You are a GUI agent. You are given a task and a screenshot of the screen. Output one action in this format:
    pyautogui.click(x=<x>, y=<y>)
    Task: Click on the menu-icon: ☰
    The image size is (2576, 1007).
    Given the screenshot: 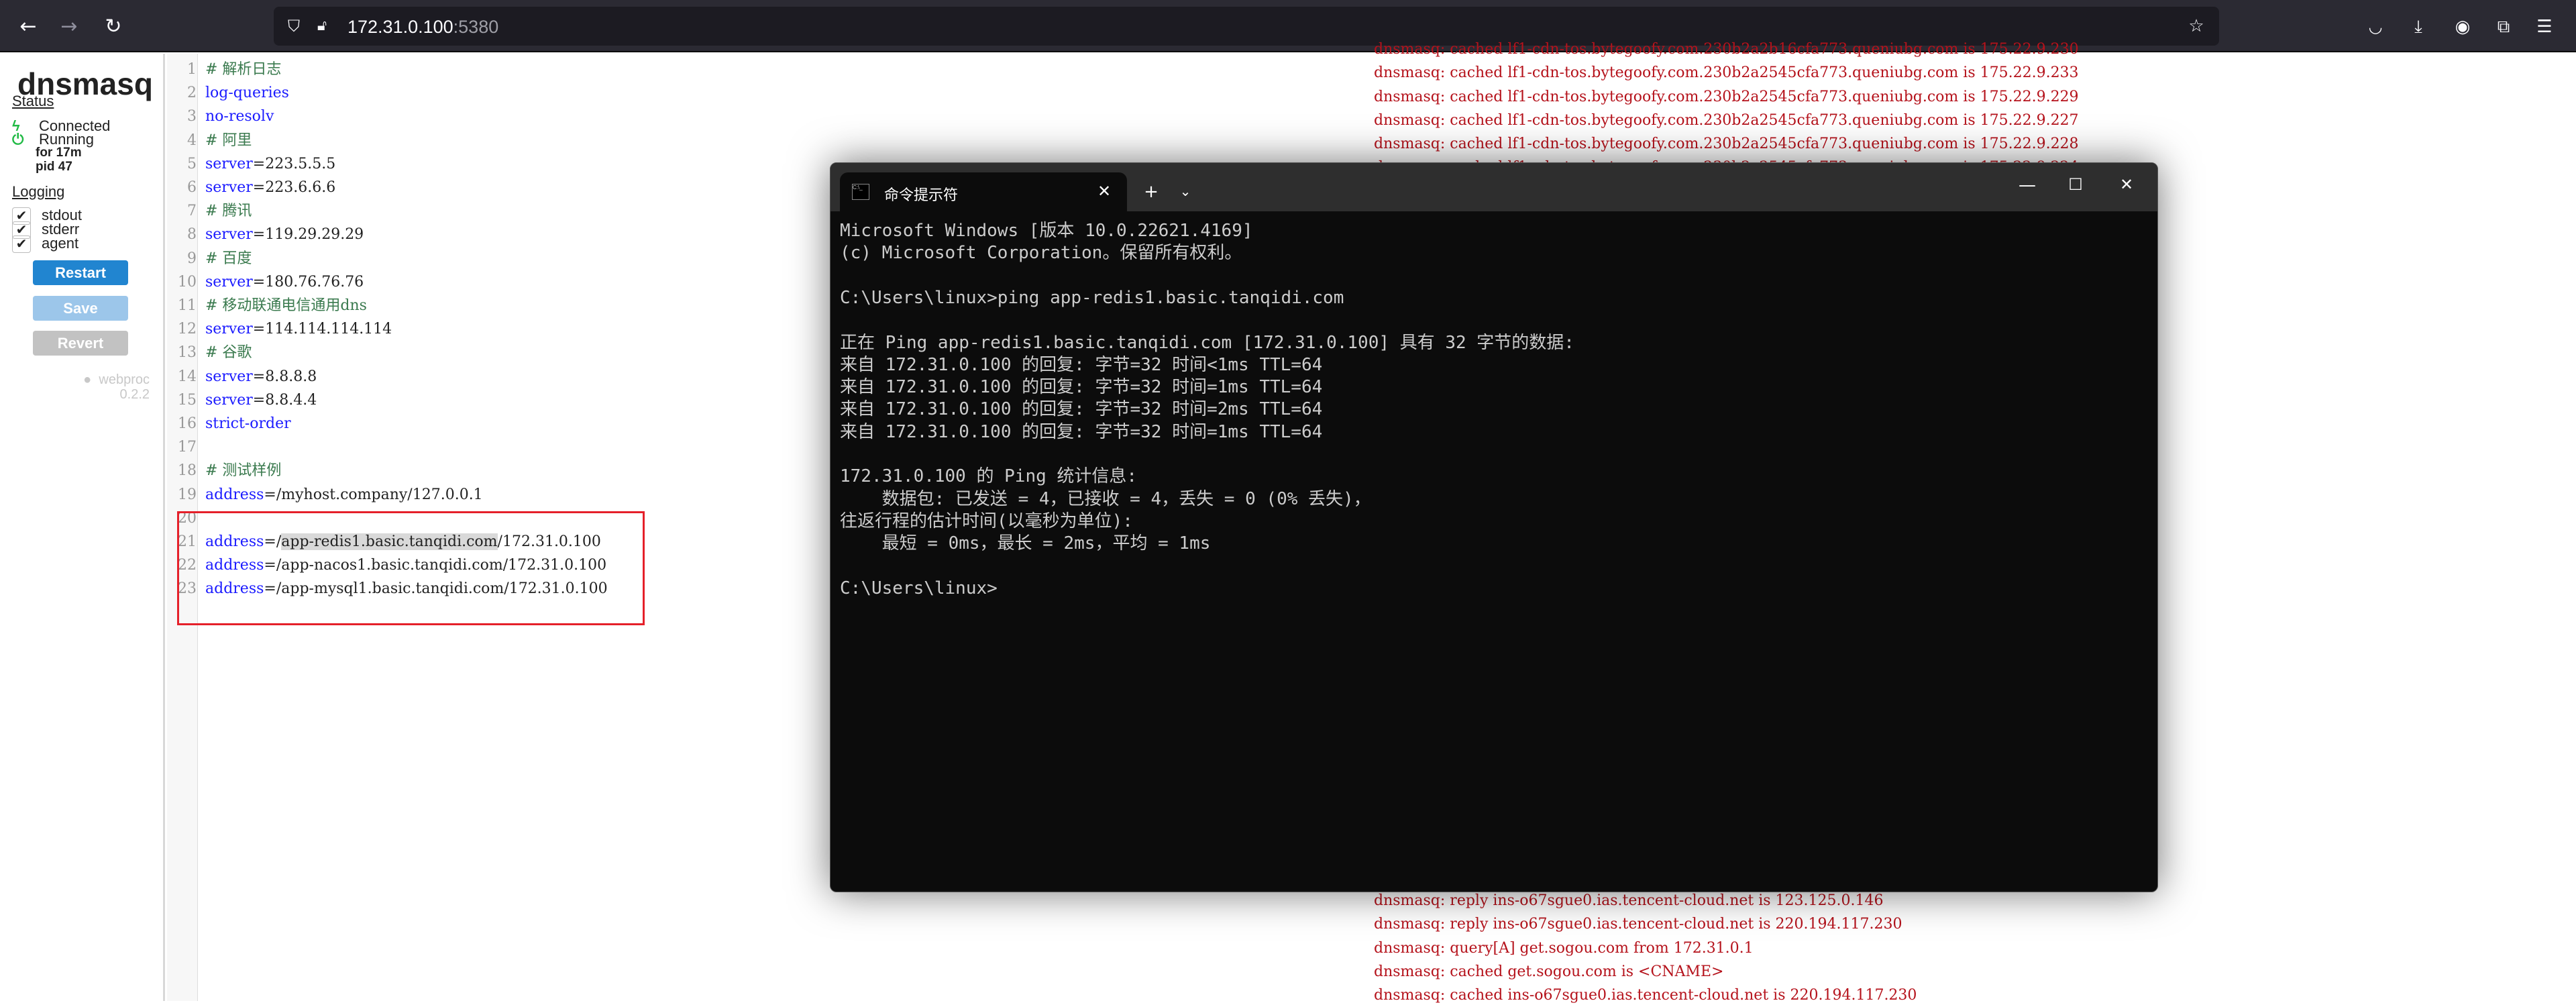 What is the action you would take?
    pyautogui.click(x=2544, y=26)
    